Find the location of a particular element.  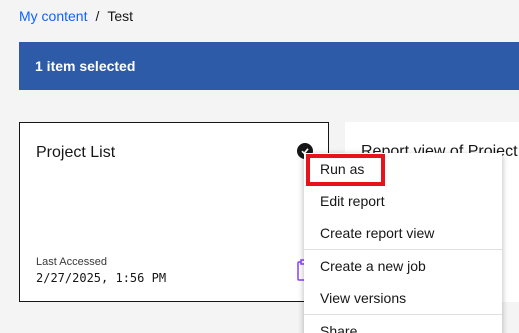

menu-item-share: Share is located at coordinates (403, 324).